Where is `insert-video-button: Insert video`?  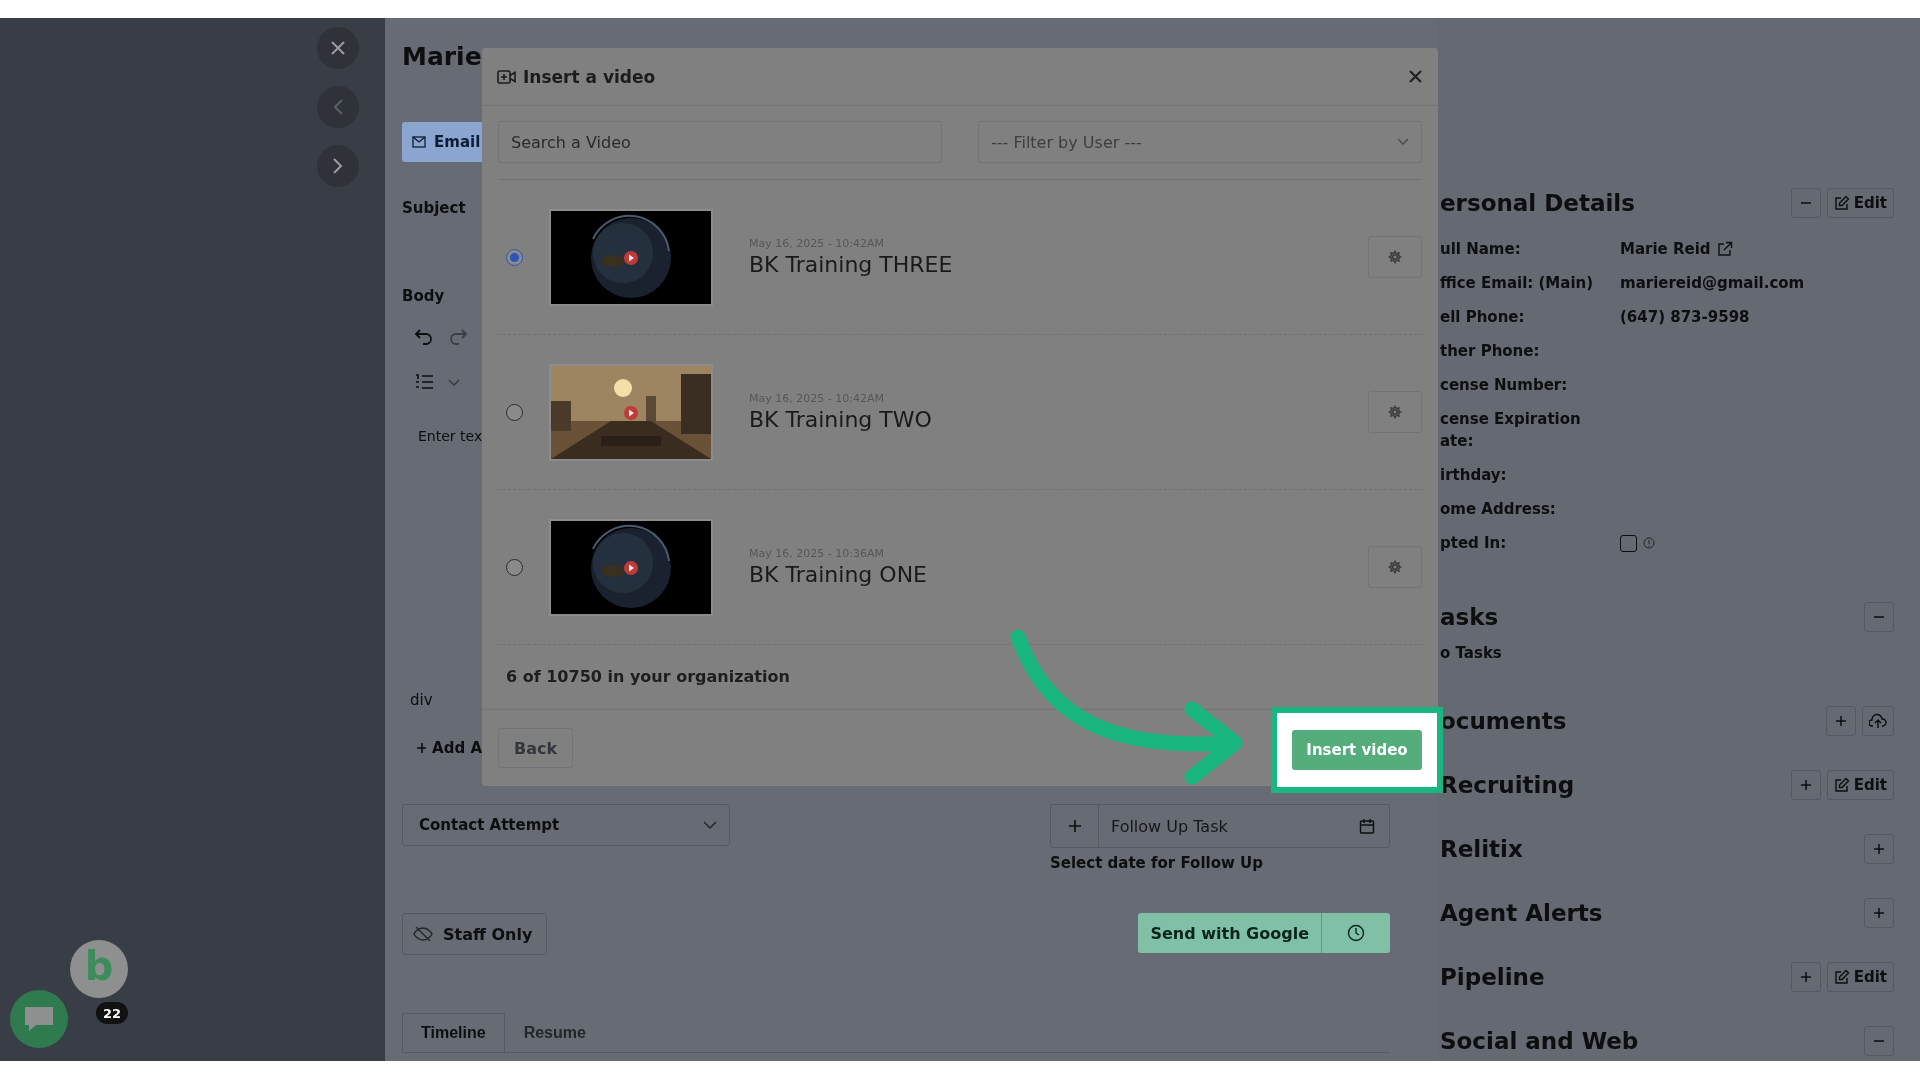
insert-video-button: Insert video is located at coordinates (1357, 750).